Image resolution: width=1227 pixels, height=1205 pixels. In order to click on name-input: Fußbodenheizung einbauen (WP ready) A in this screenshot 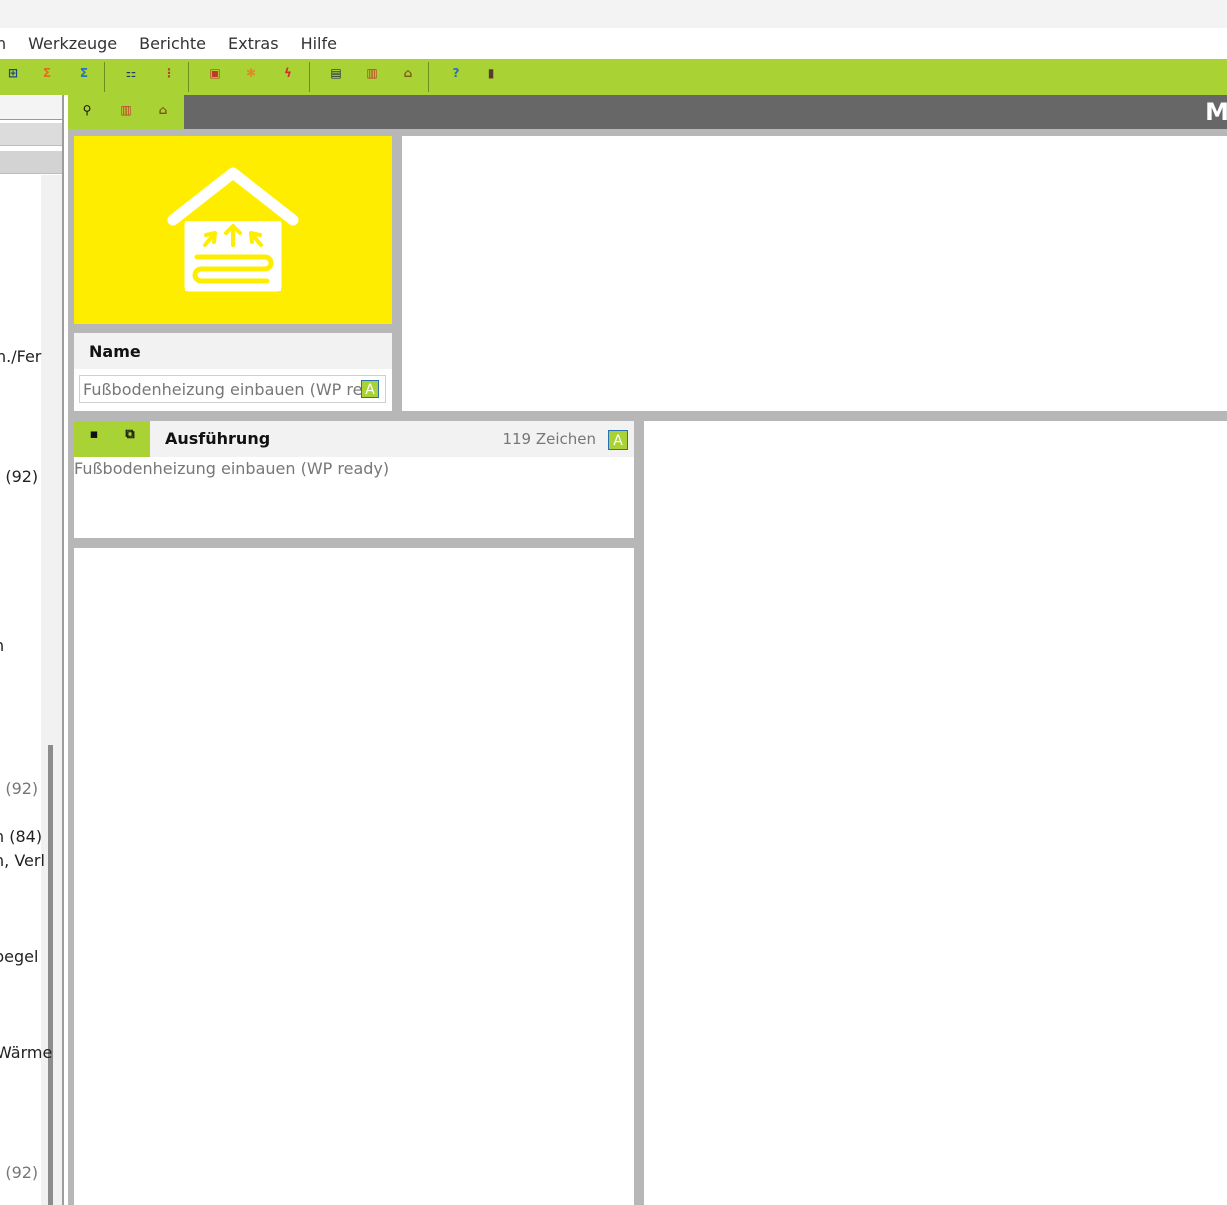, I will do `click(232, 389)`.